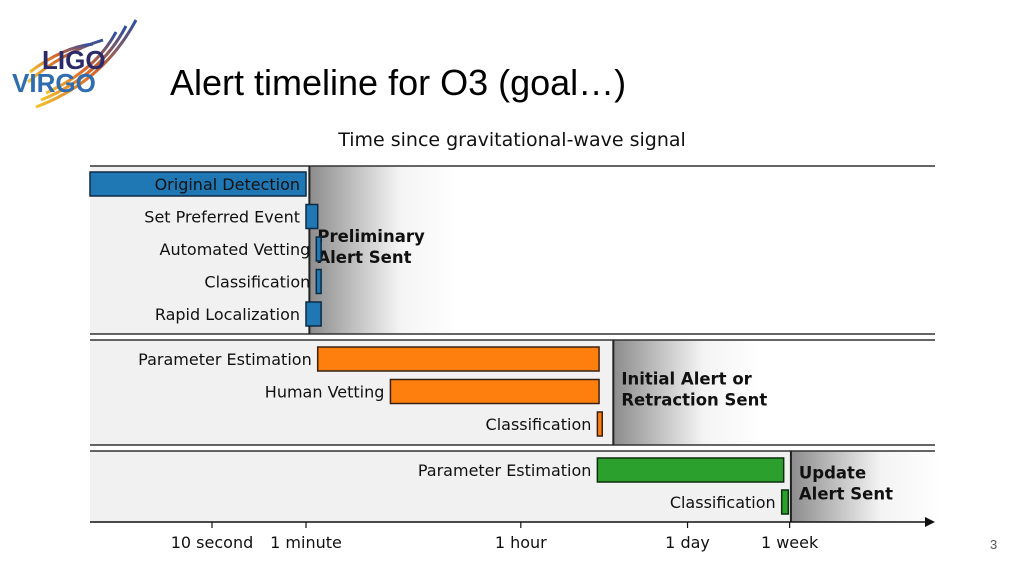 Image resolution: width=1024 pixels, height=576 pixels. What do you see at coordinates (511, 140) in the screenshot?
I see `chart-title: Time since gravitational-wave signal` at bounding box center [511, 140].